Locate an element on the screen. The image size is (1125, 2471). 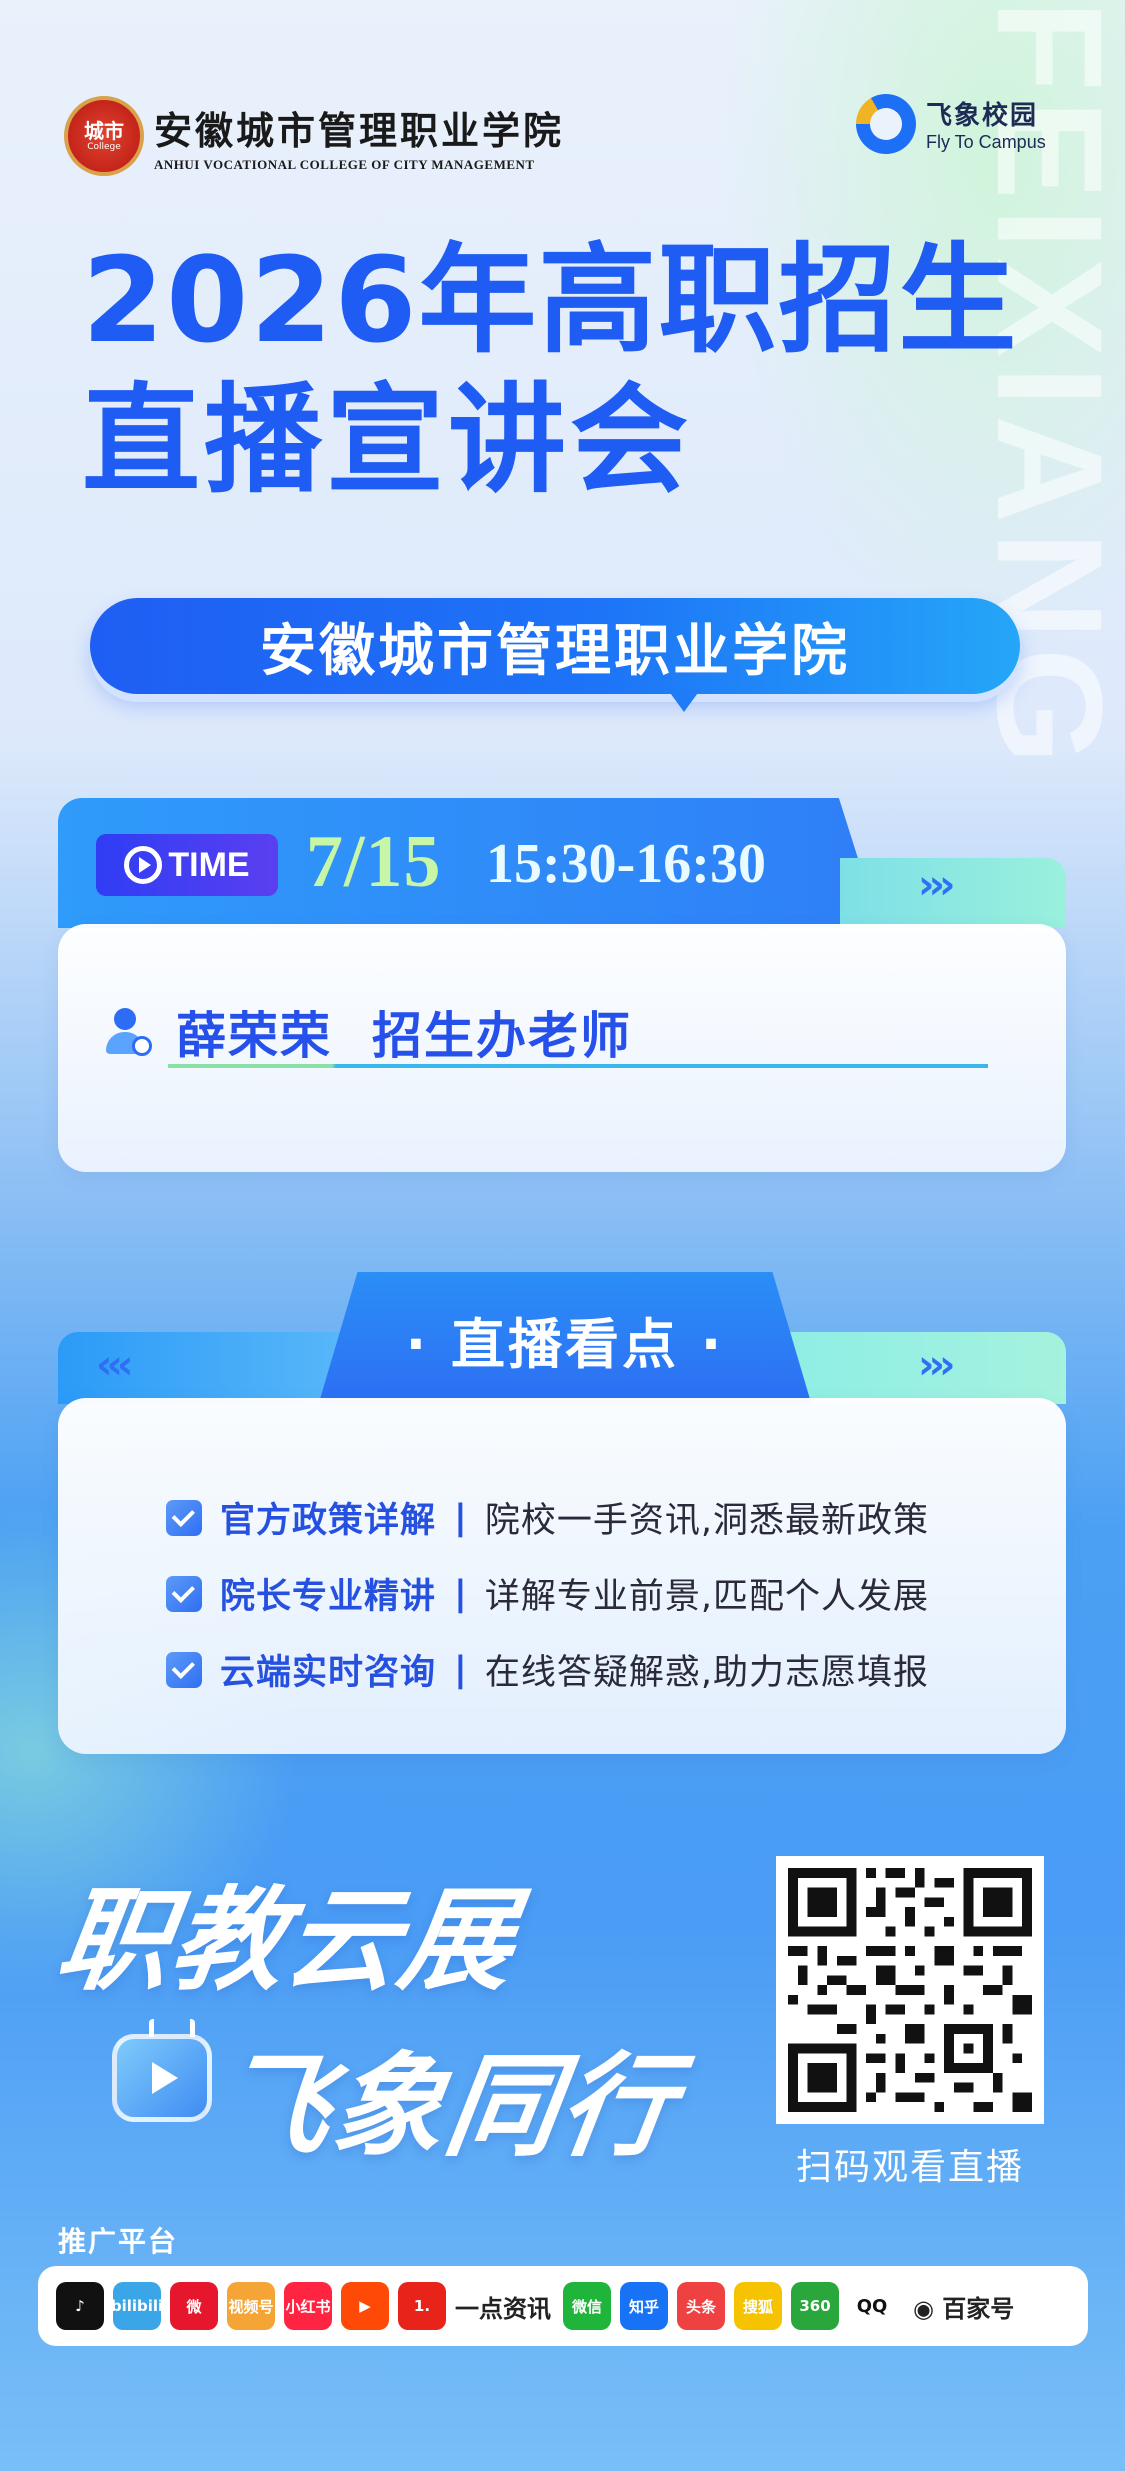
xiaohongshu-icon: 小红书 is located at coordinates (308, 2306).